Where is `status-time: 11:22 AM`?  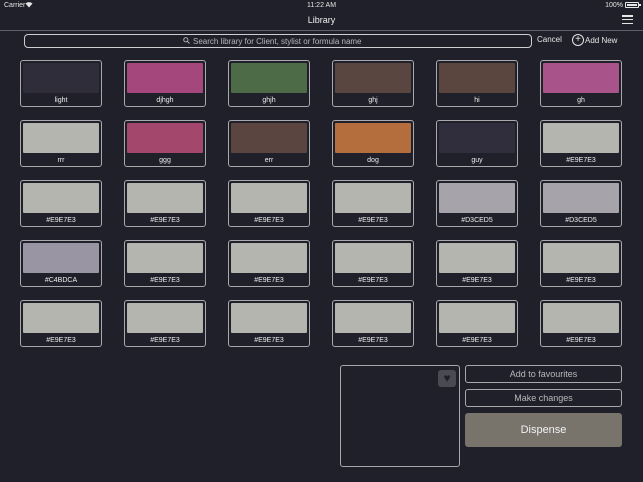
status-time: 11:22 AM is located at coordinates (321, 5).